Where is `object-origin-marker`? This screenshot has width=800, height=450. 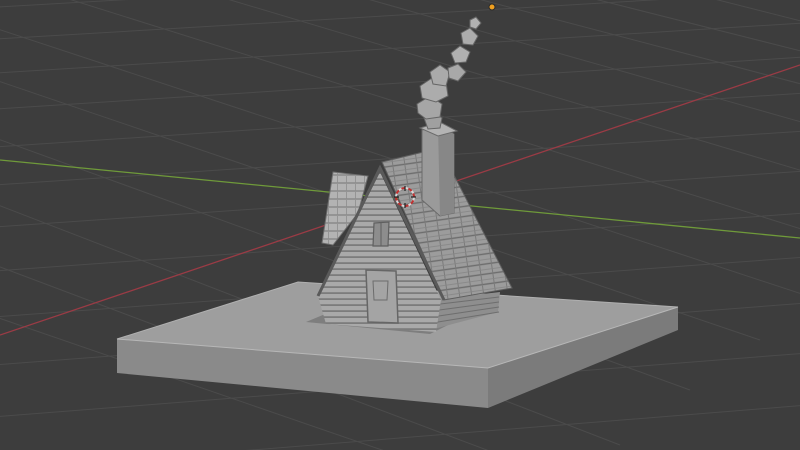 object-origin-marker is located at coordinates (492, 7).